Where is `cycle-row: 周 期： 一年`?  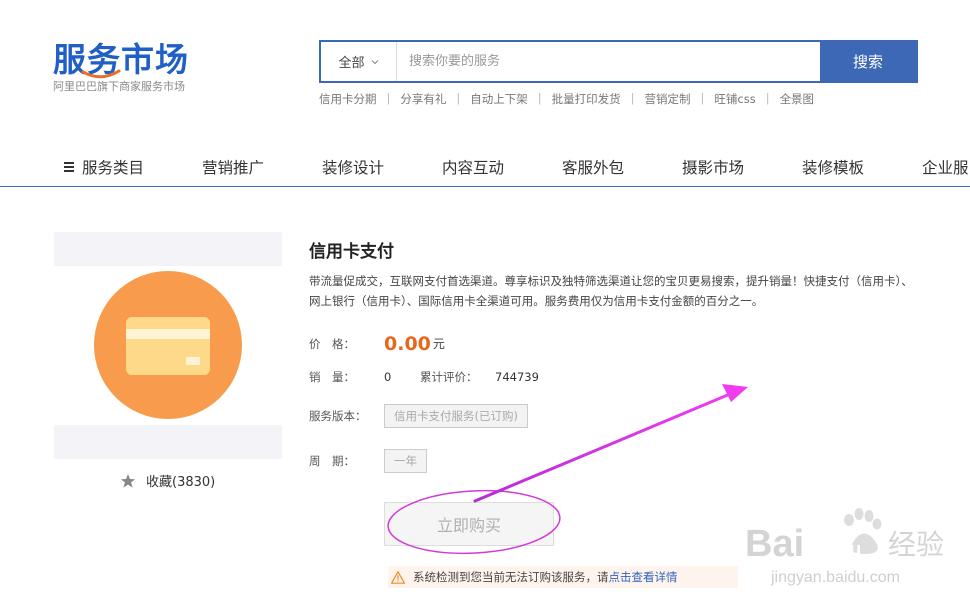
cycle-row: 周 期： 一年 is located at coordinates (368, 461).